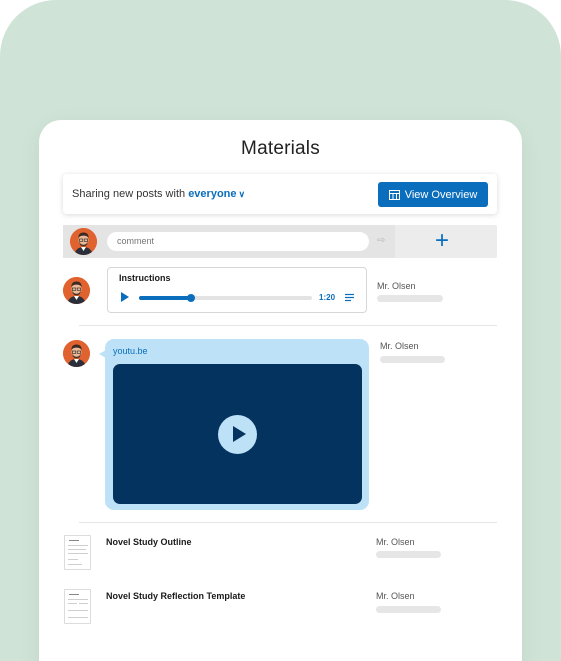  Describe the element at coordinates (175, 596) in the screenshot. I see `document-title: Novel Study Reflection Template` at that location.